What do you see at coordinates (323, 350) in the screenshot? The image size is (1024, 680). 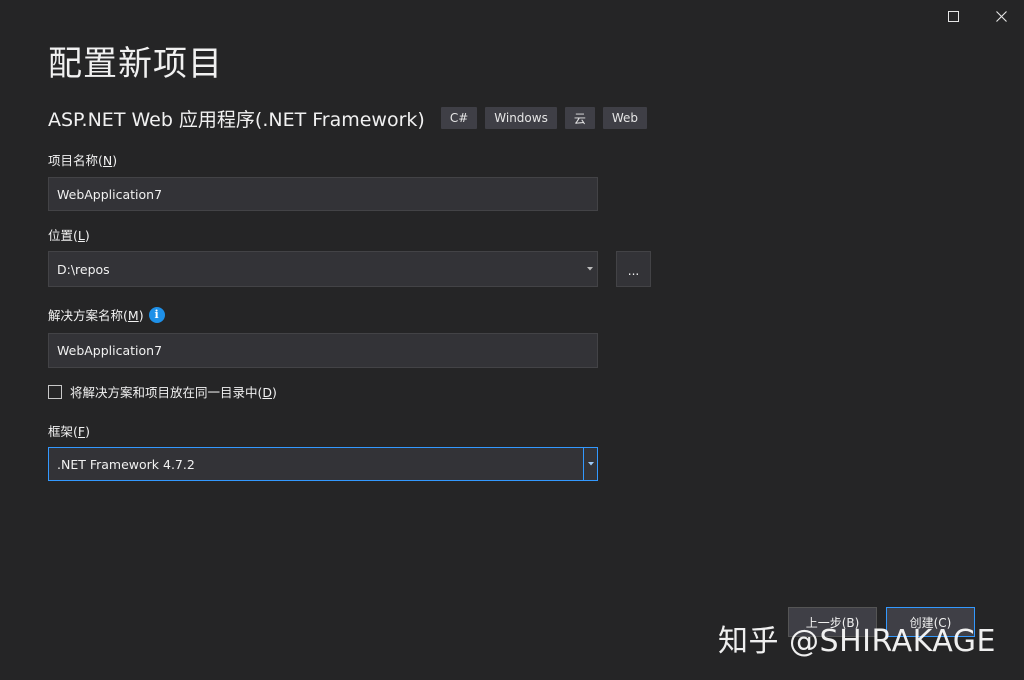 I see `solution-name-input: WebApplication7` at bounding box center [323, 350].